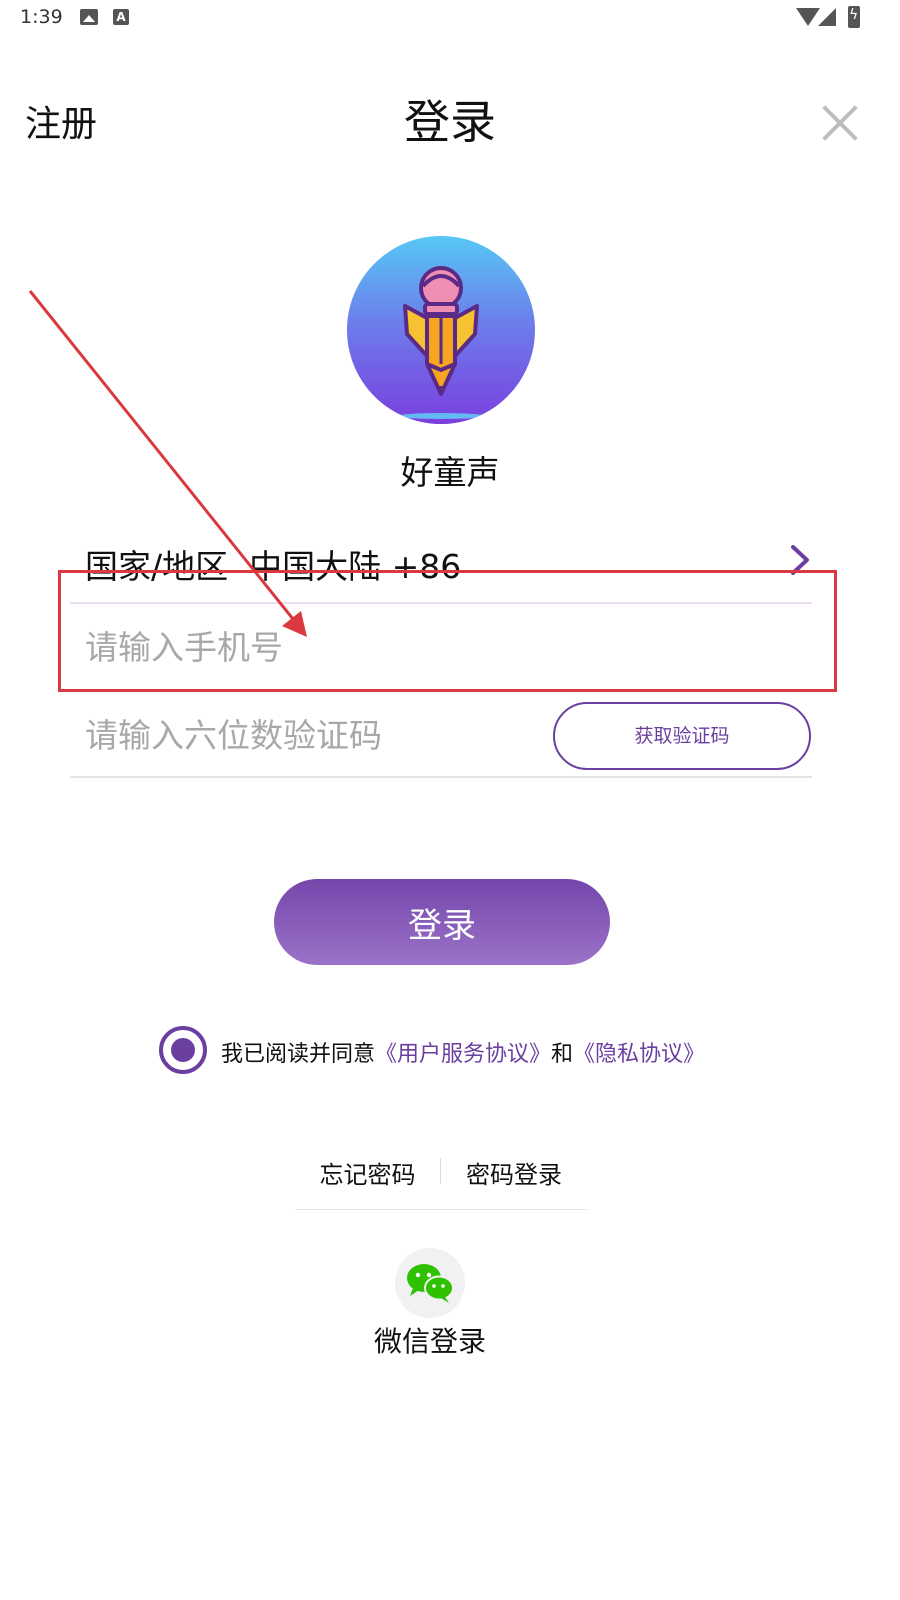  I want to click on status-time: 1:39, so click(41, 17).